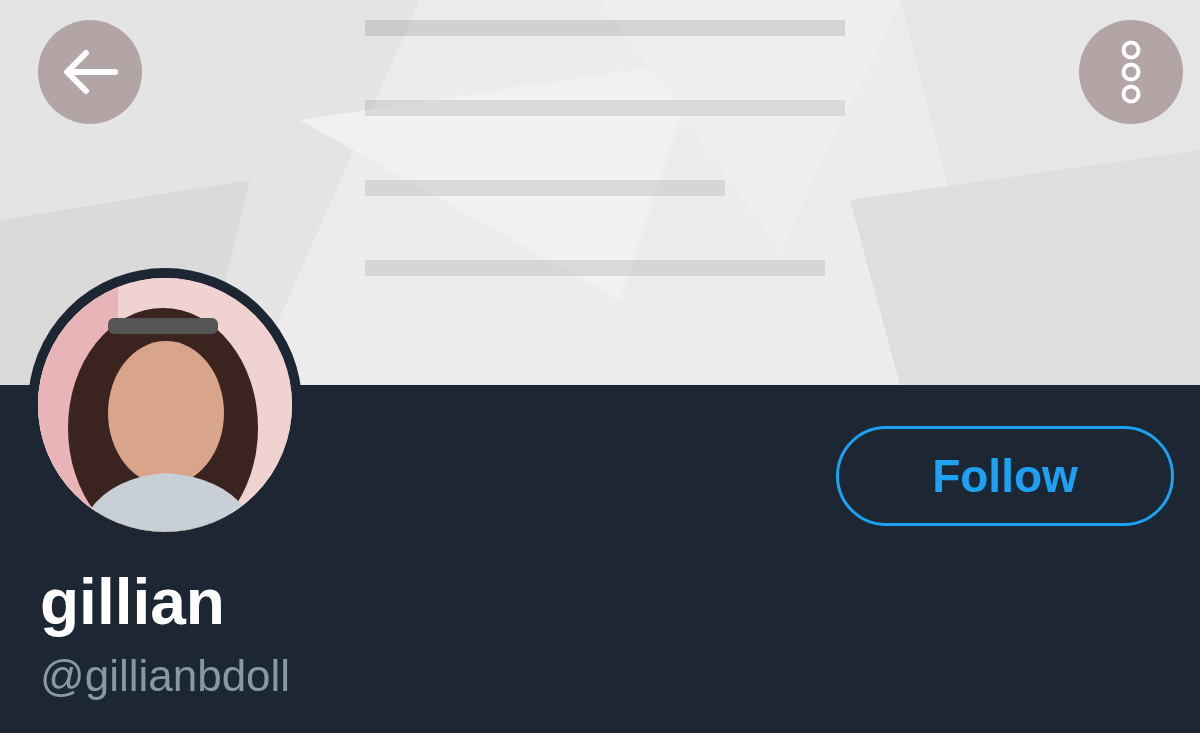  I want to click on follow-button: Follow, so click(1005, 476).